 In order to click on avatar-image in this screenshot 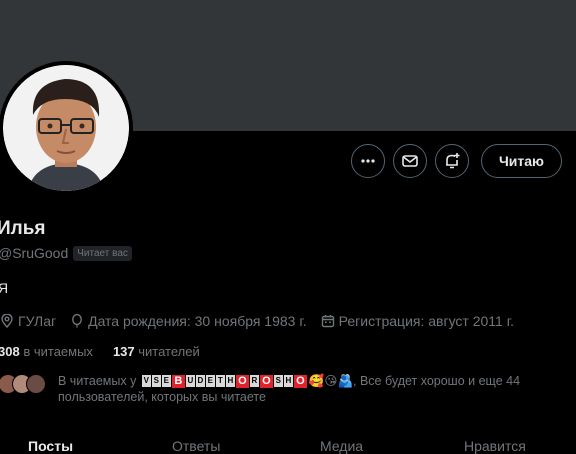, I will do `click(66, 128)`.